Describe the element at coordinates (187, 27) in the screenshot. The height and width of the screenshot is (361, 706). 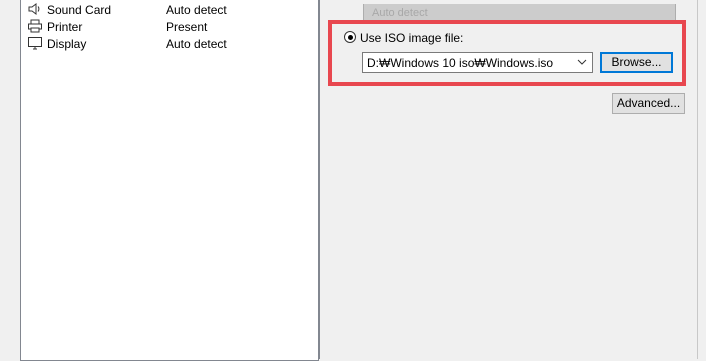
I see `hardware-summary: Present` at that location.